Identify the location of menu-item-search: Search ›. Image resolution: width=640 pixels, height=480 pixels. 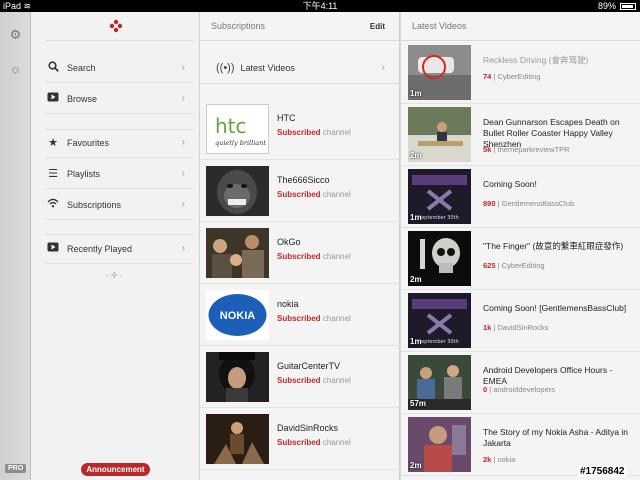
(119, 68).